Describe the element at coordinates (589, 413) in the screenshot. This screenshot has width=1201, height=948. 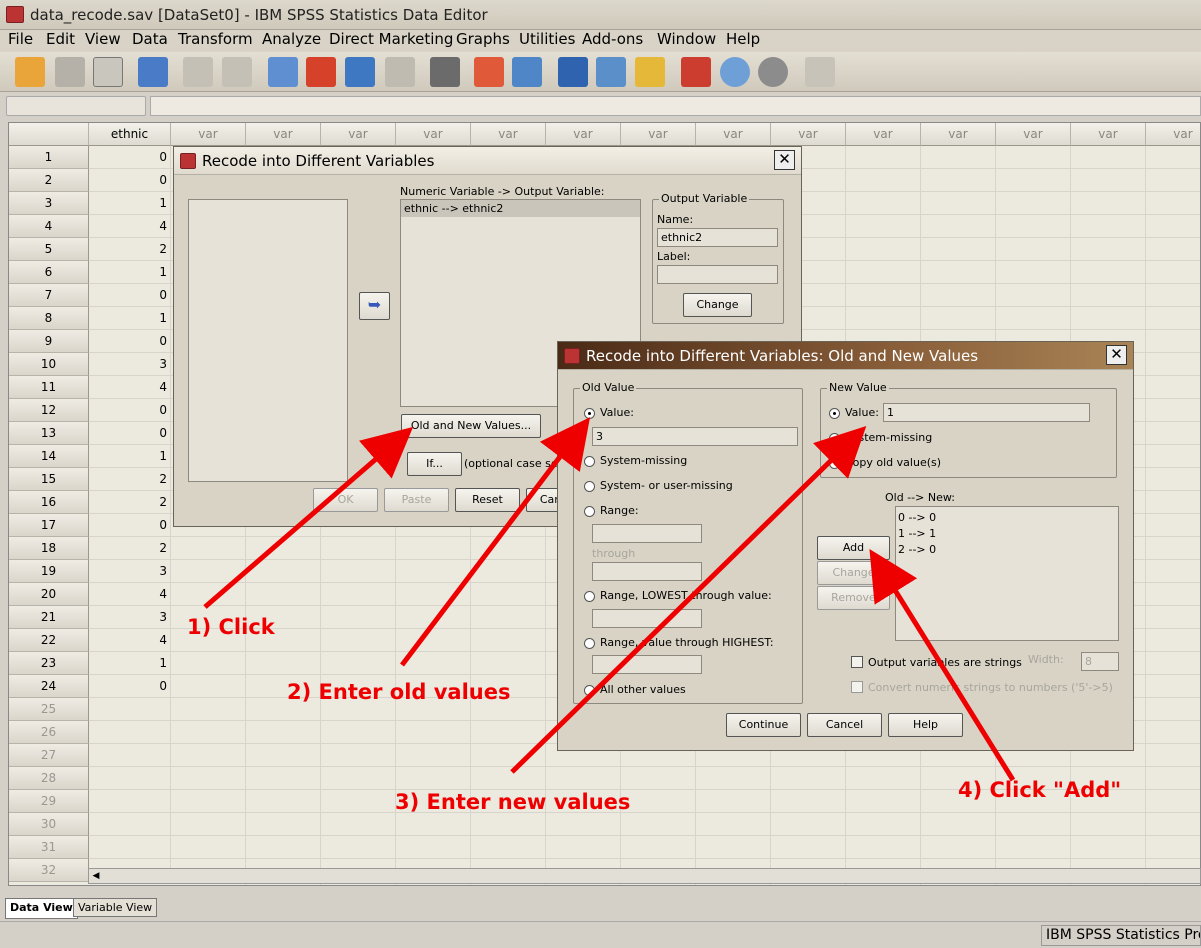
I see `old-value-radio` at that location.